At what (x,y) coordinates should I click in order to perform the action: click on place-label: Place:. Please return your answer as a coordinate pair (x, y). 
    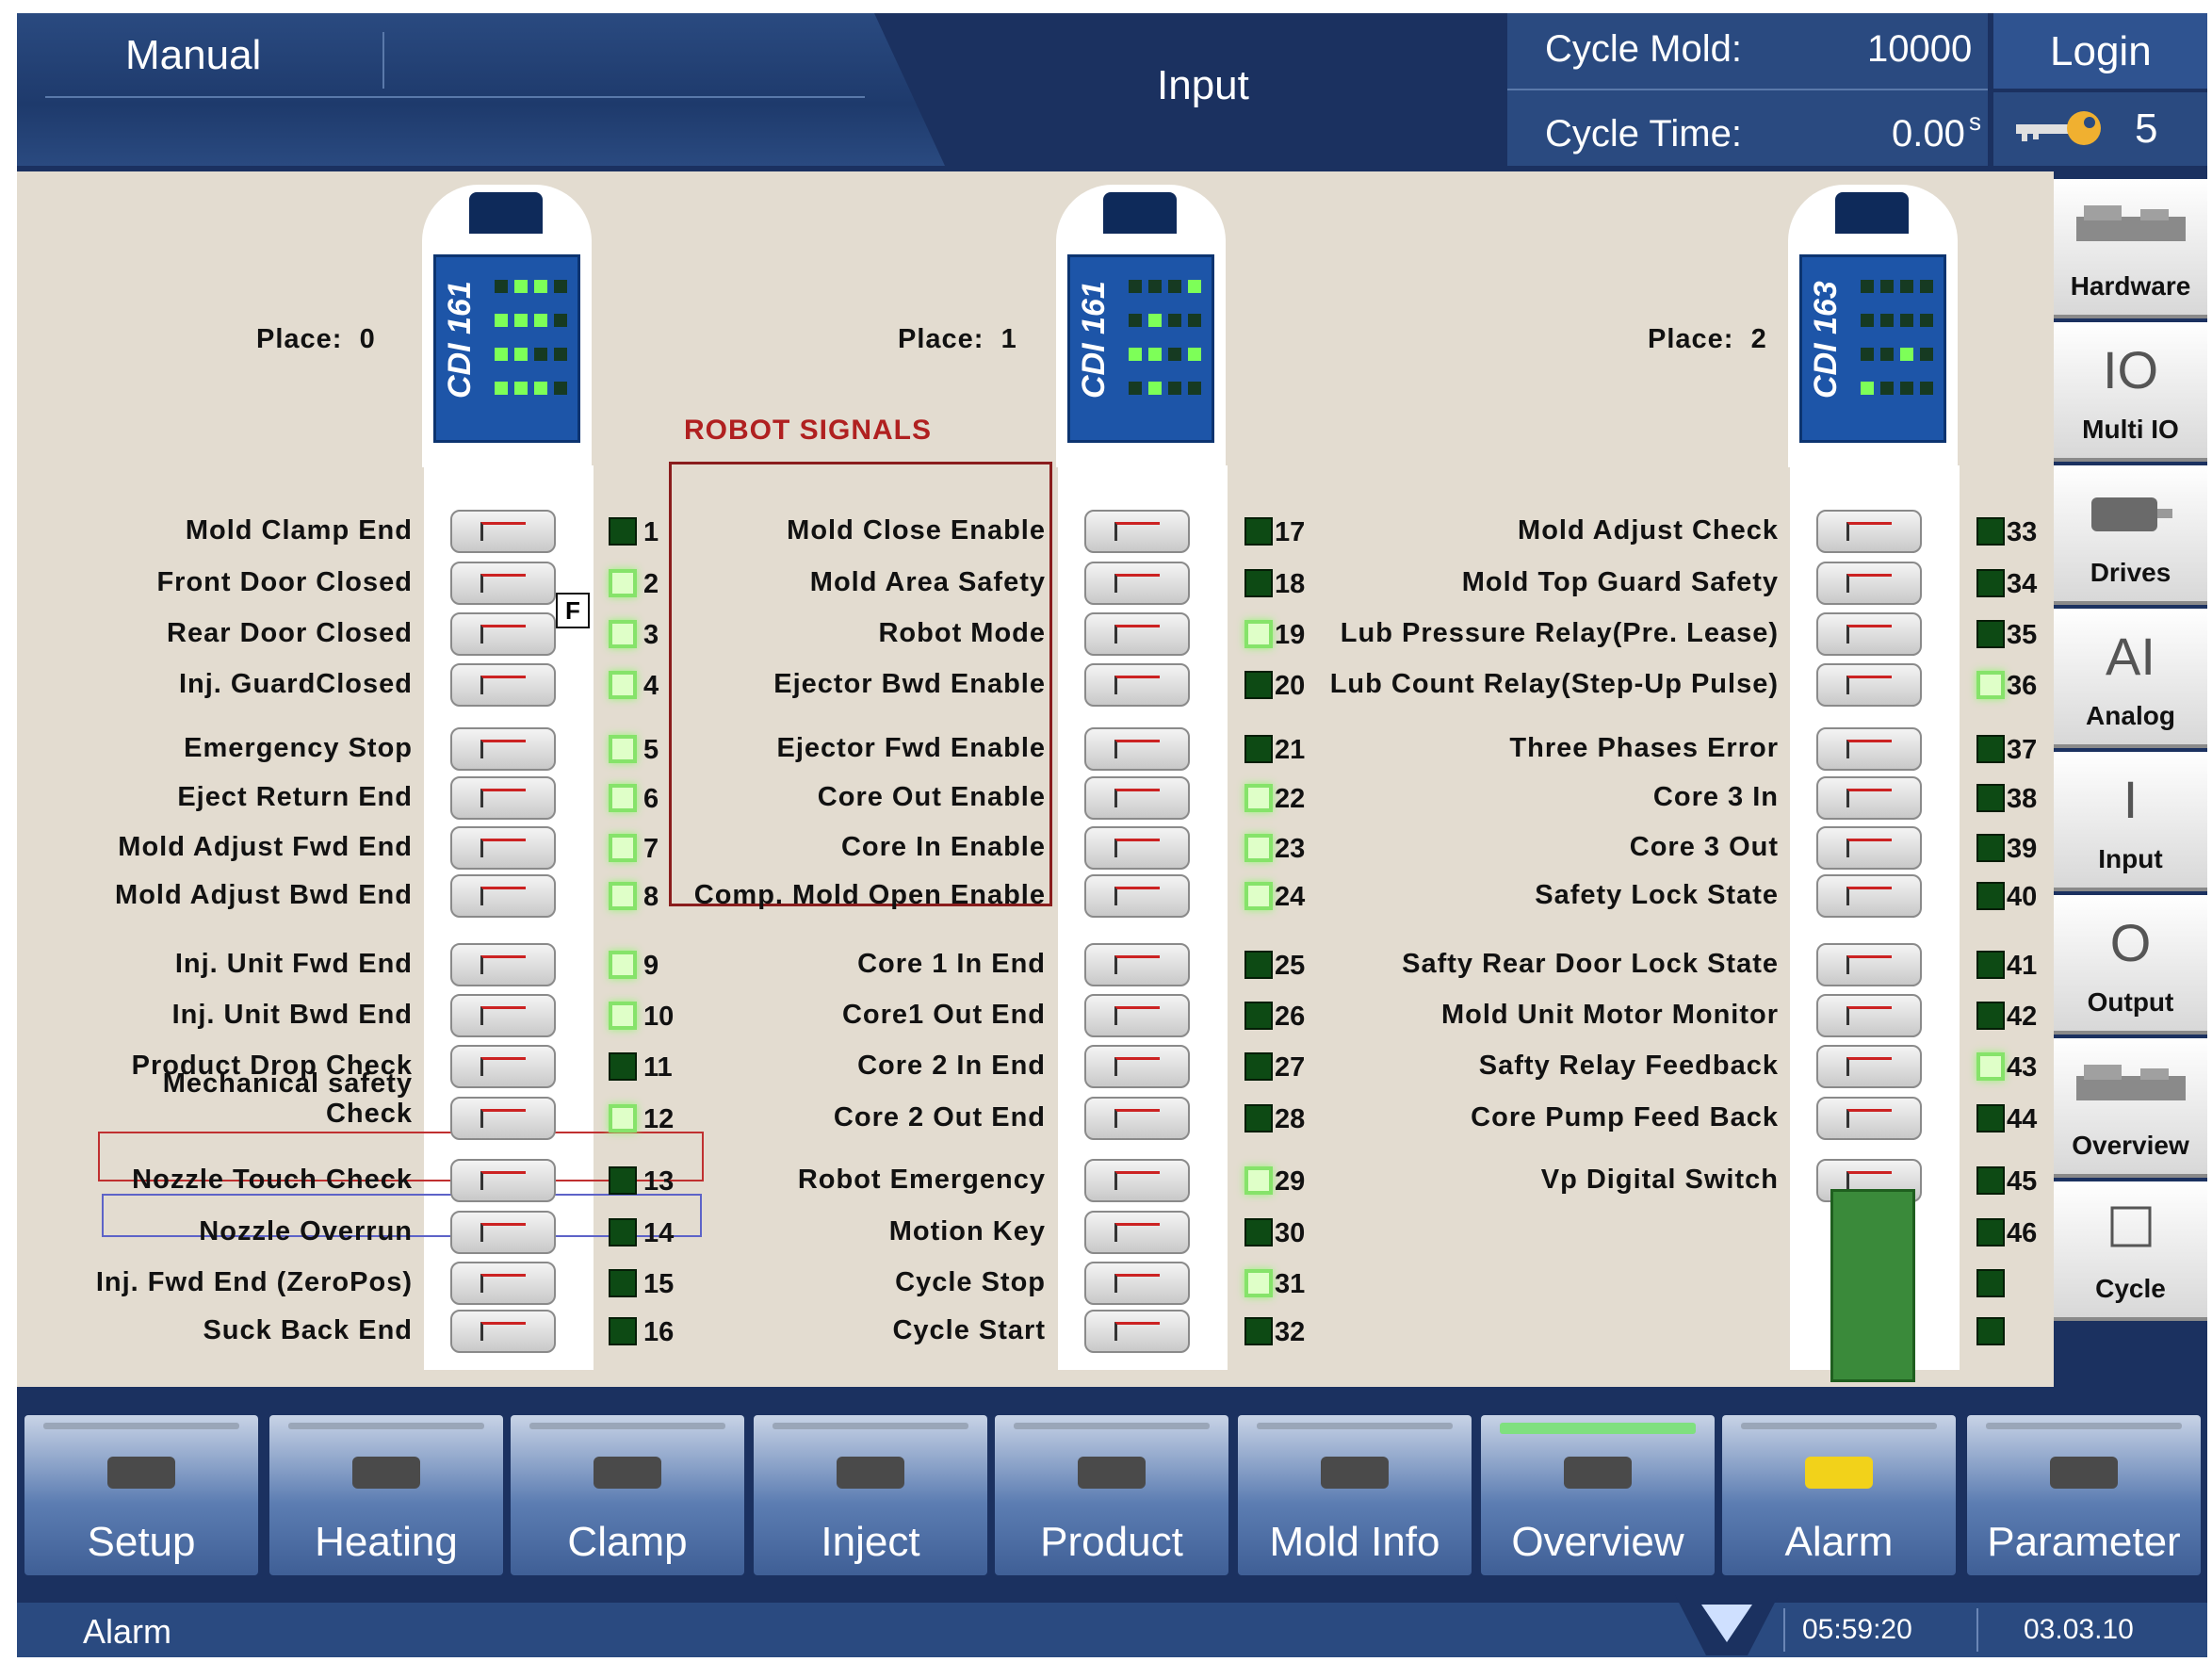
    Looking at the image, I should click on (941, 339).